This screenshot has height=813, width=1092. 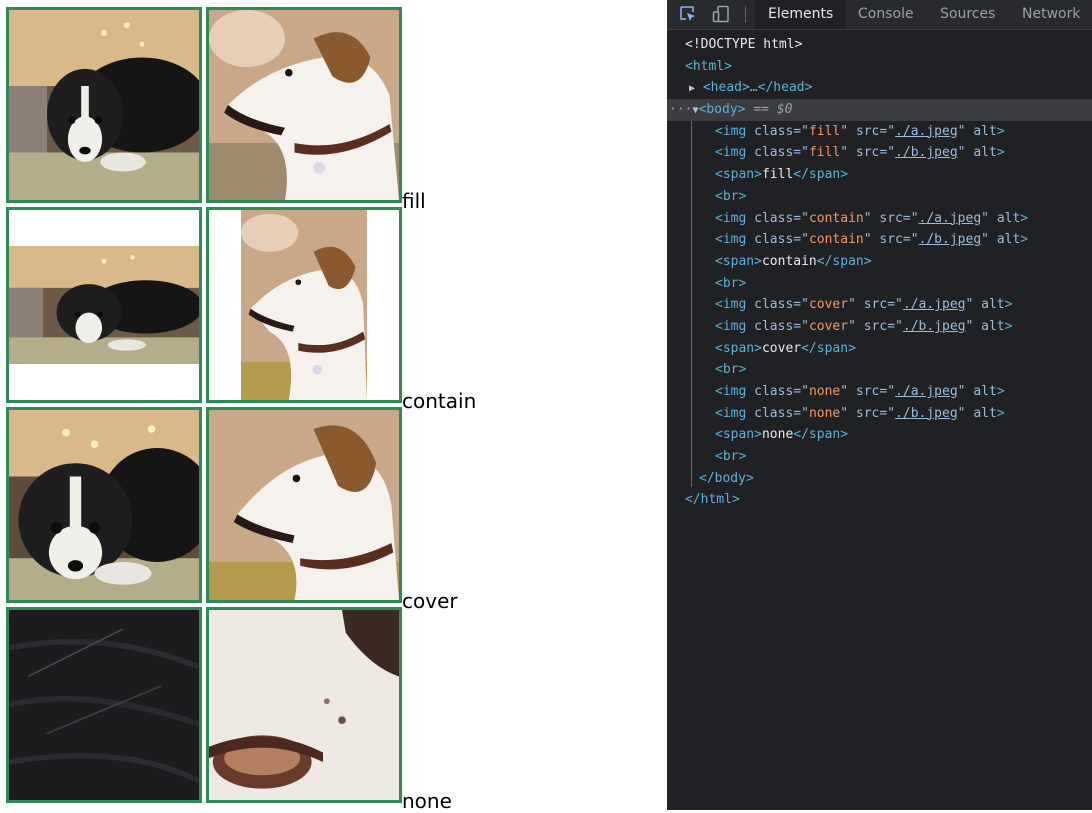 I want to click on fill-image-a-frame, so click(x=104, y=105).